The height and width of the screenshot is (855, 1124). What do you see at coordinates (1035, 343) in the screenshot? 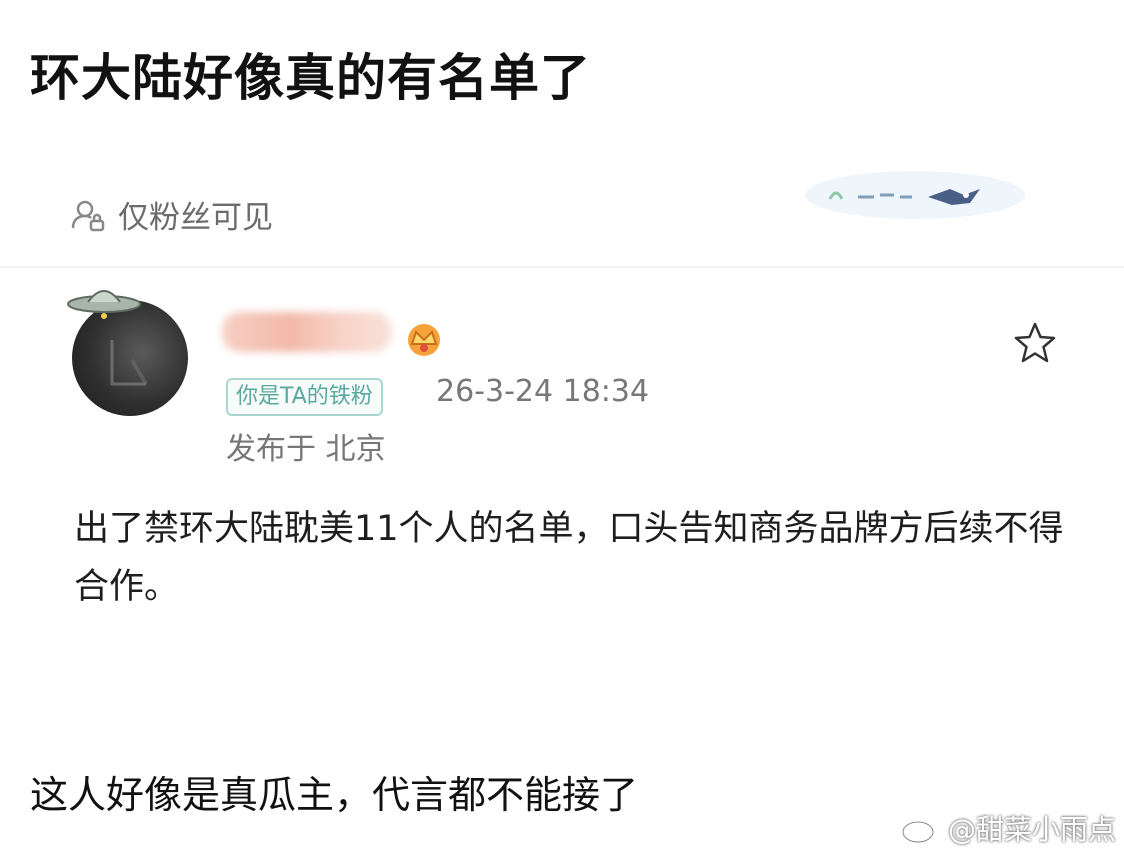
I see `star-icon` at bounding box center [1035, 343].